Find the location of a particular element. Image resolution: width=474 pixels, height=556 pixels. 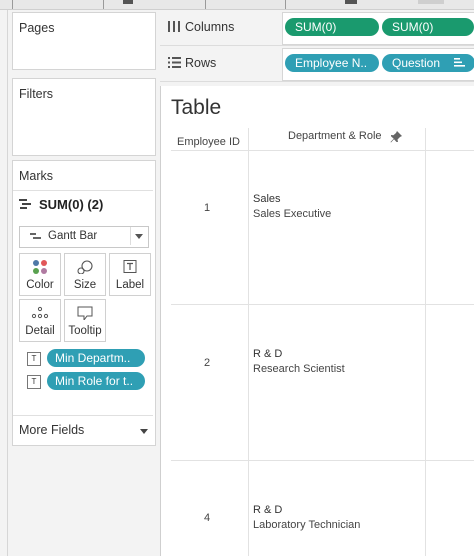

marks-summary-label: SUM(0) (2) is located at coordinates (71, 204).